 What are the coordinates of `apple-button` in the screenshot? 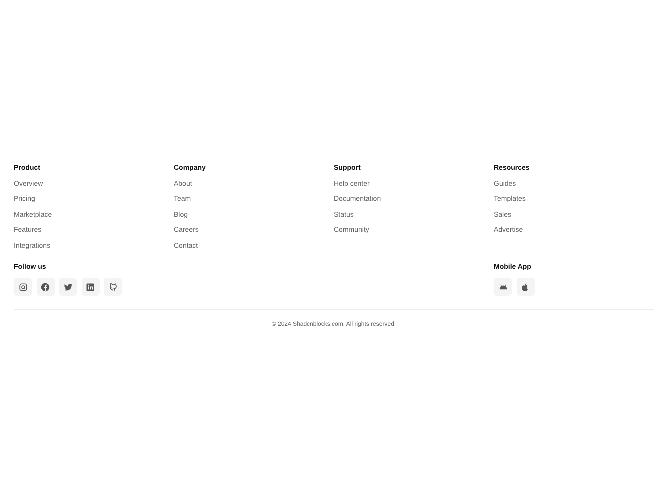 It's located at (525, 287).